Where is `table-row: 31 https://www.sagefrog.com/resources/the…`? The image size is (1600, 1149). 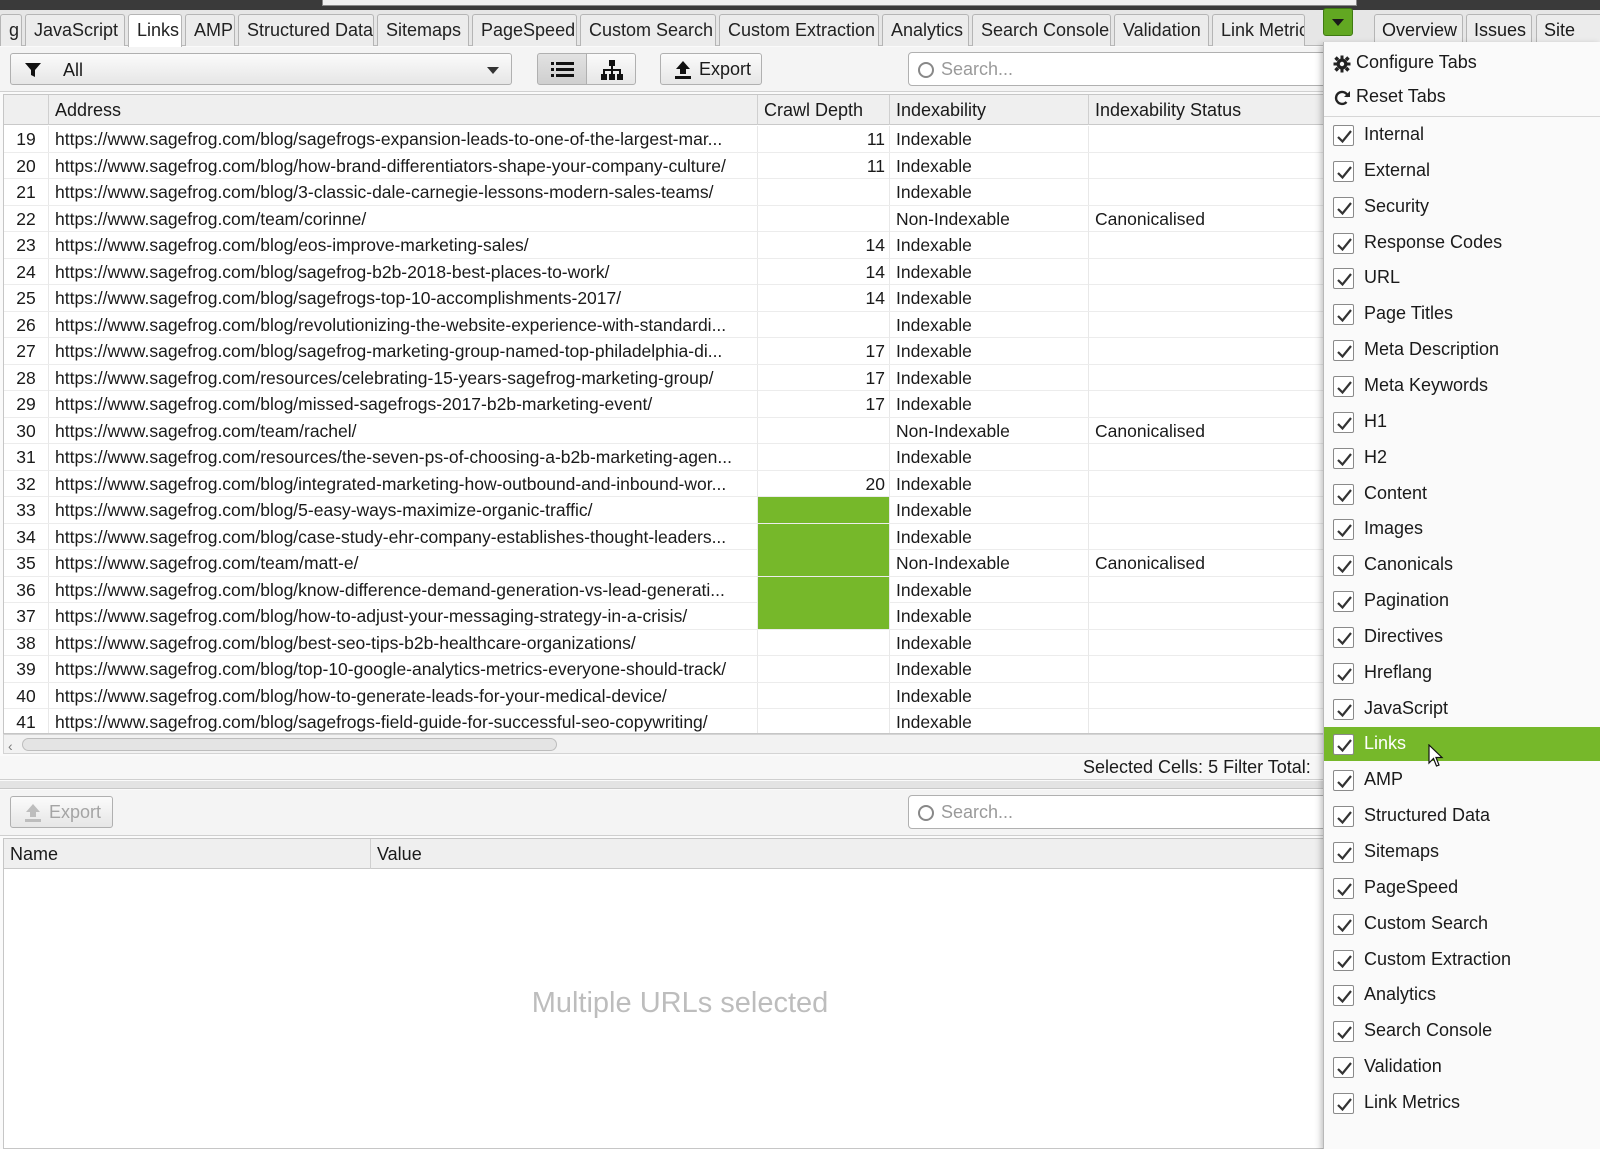 table-row: 31 https://www.sagefrog.com/resources/the… is located at coordinates (664, 457).